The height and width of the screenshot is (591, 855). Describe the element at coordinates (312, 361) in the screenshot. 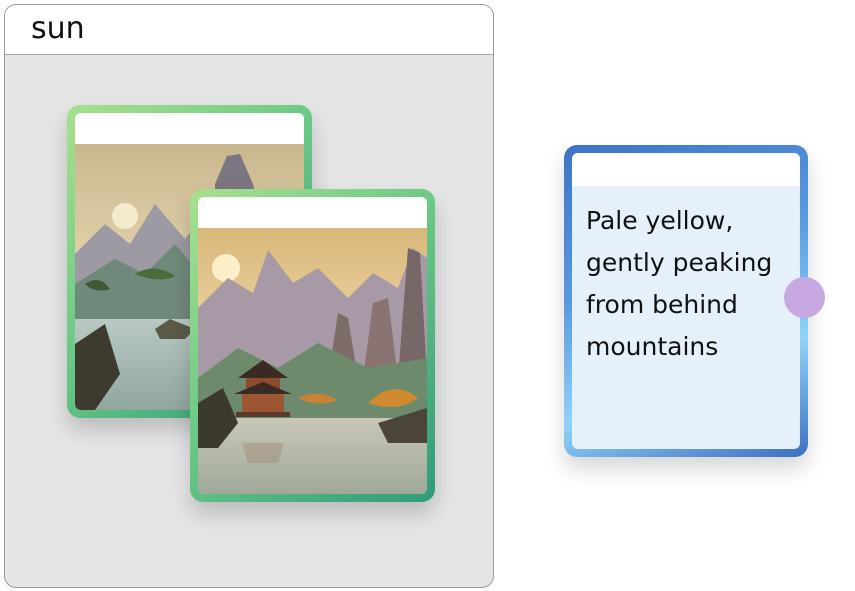

I see `landscape-image` at that location.